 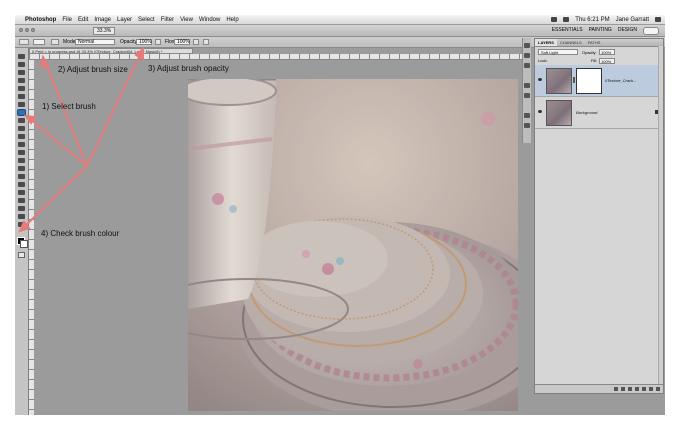 What do you see at coordinates (139, 53) in the screenshot?
I see `arrowhead-brush-opacity` at bounding box center [139, 53].